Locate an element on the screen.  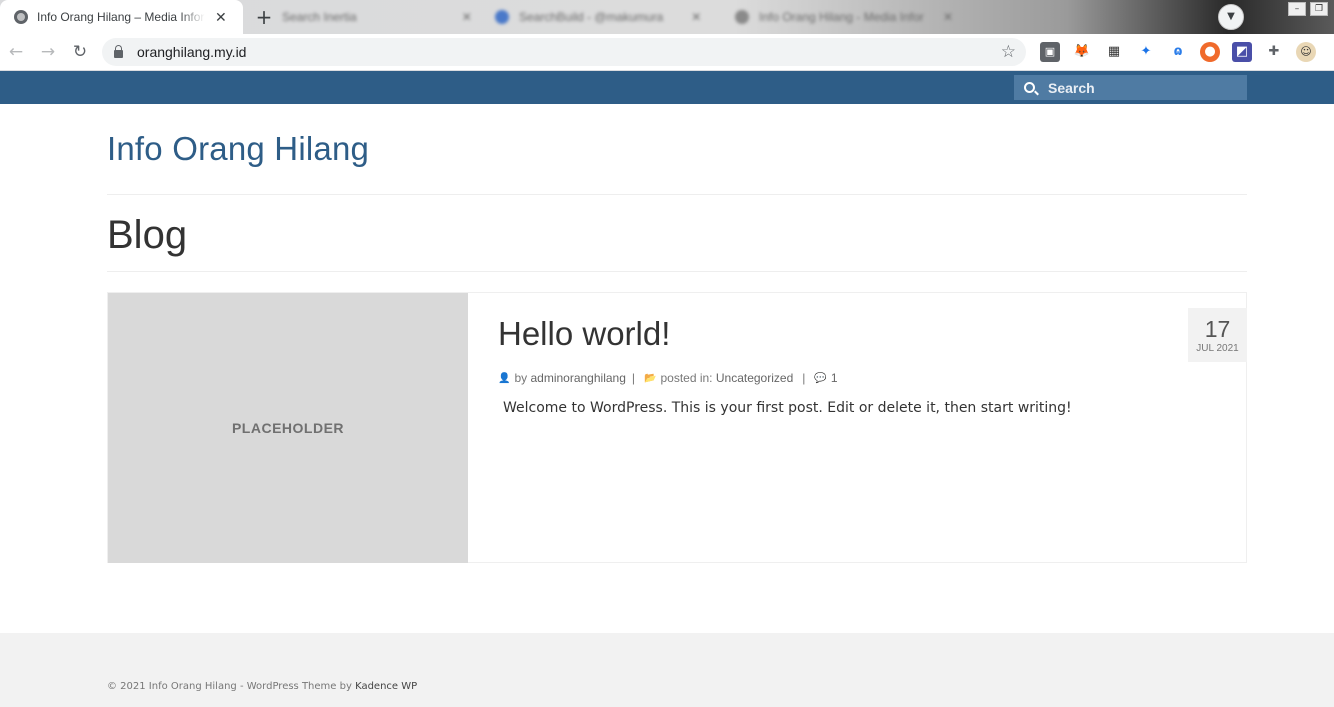
tab-background-2: SearchBuild - @makumura ✕ is located at coordinates (598, 17).